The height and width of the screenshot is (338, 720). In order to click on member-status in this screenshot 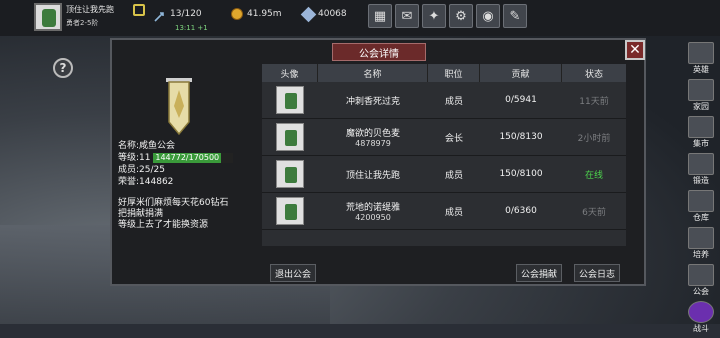, I will do `click(594, 238)`.